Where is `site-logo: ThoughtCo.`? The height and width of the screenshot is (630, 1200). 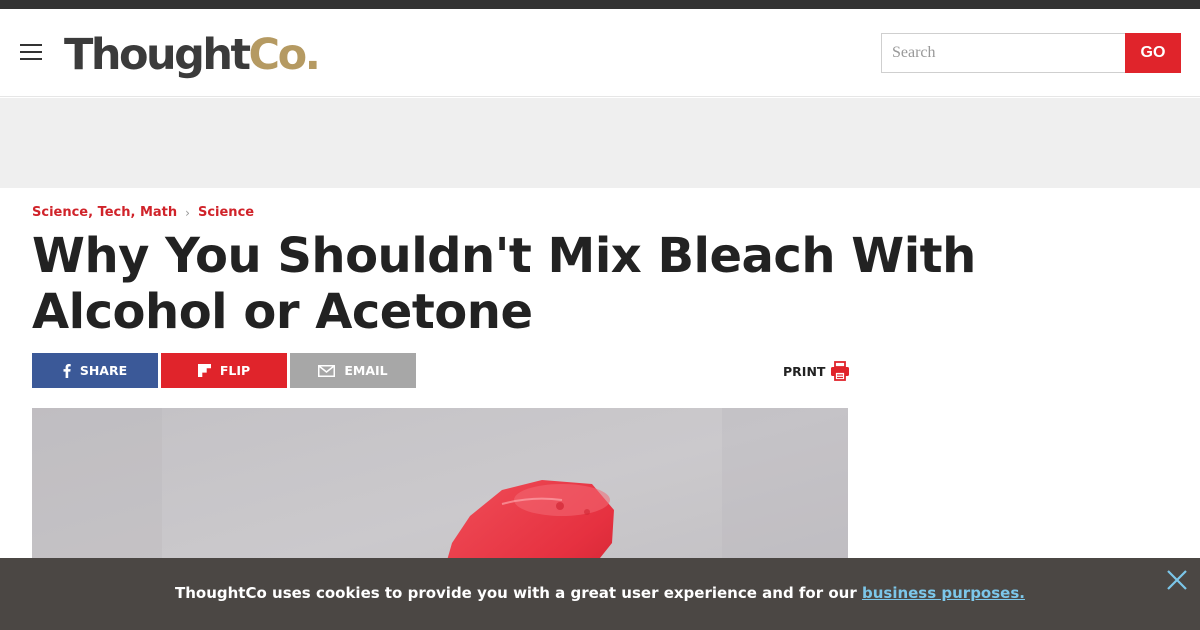 site-logo: ThoughtCo. is located at coordinates (192, 55).